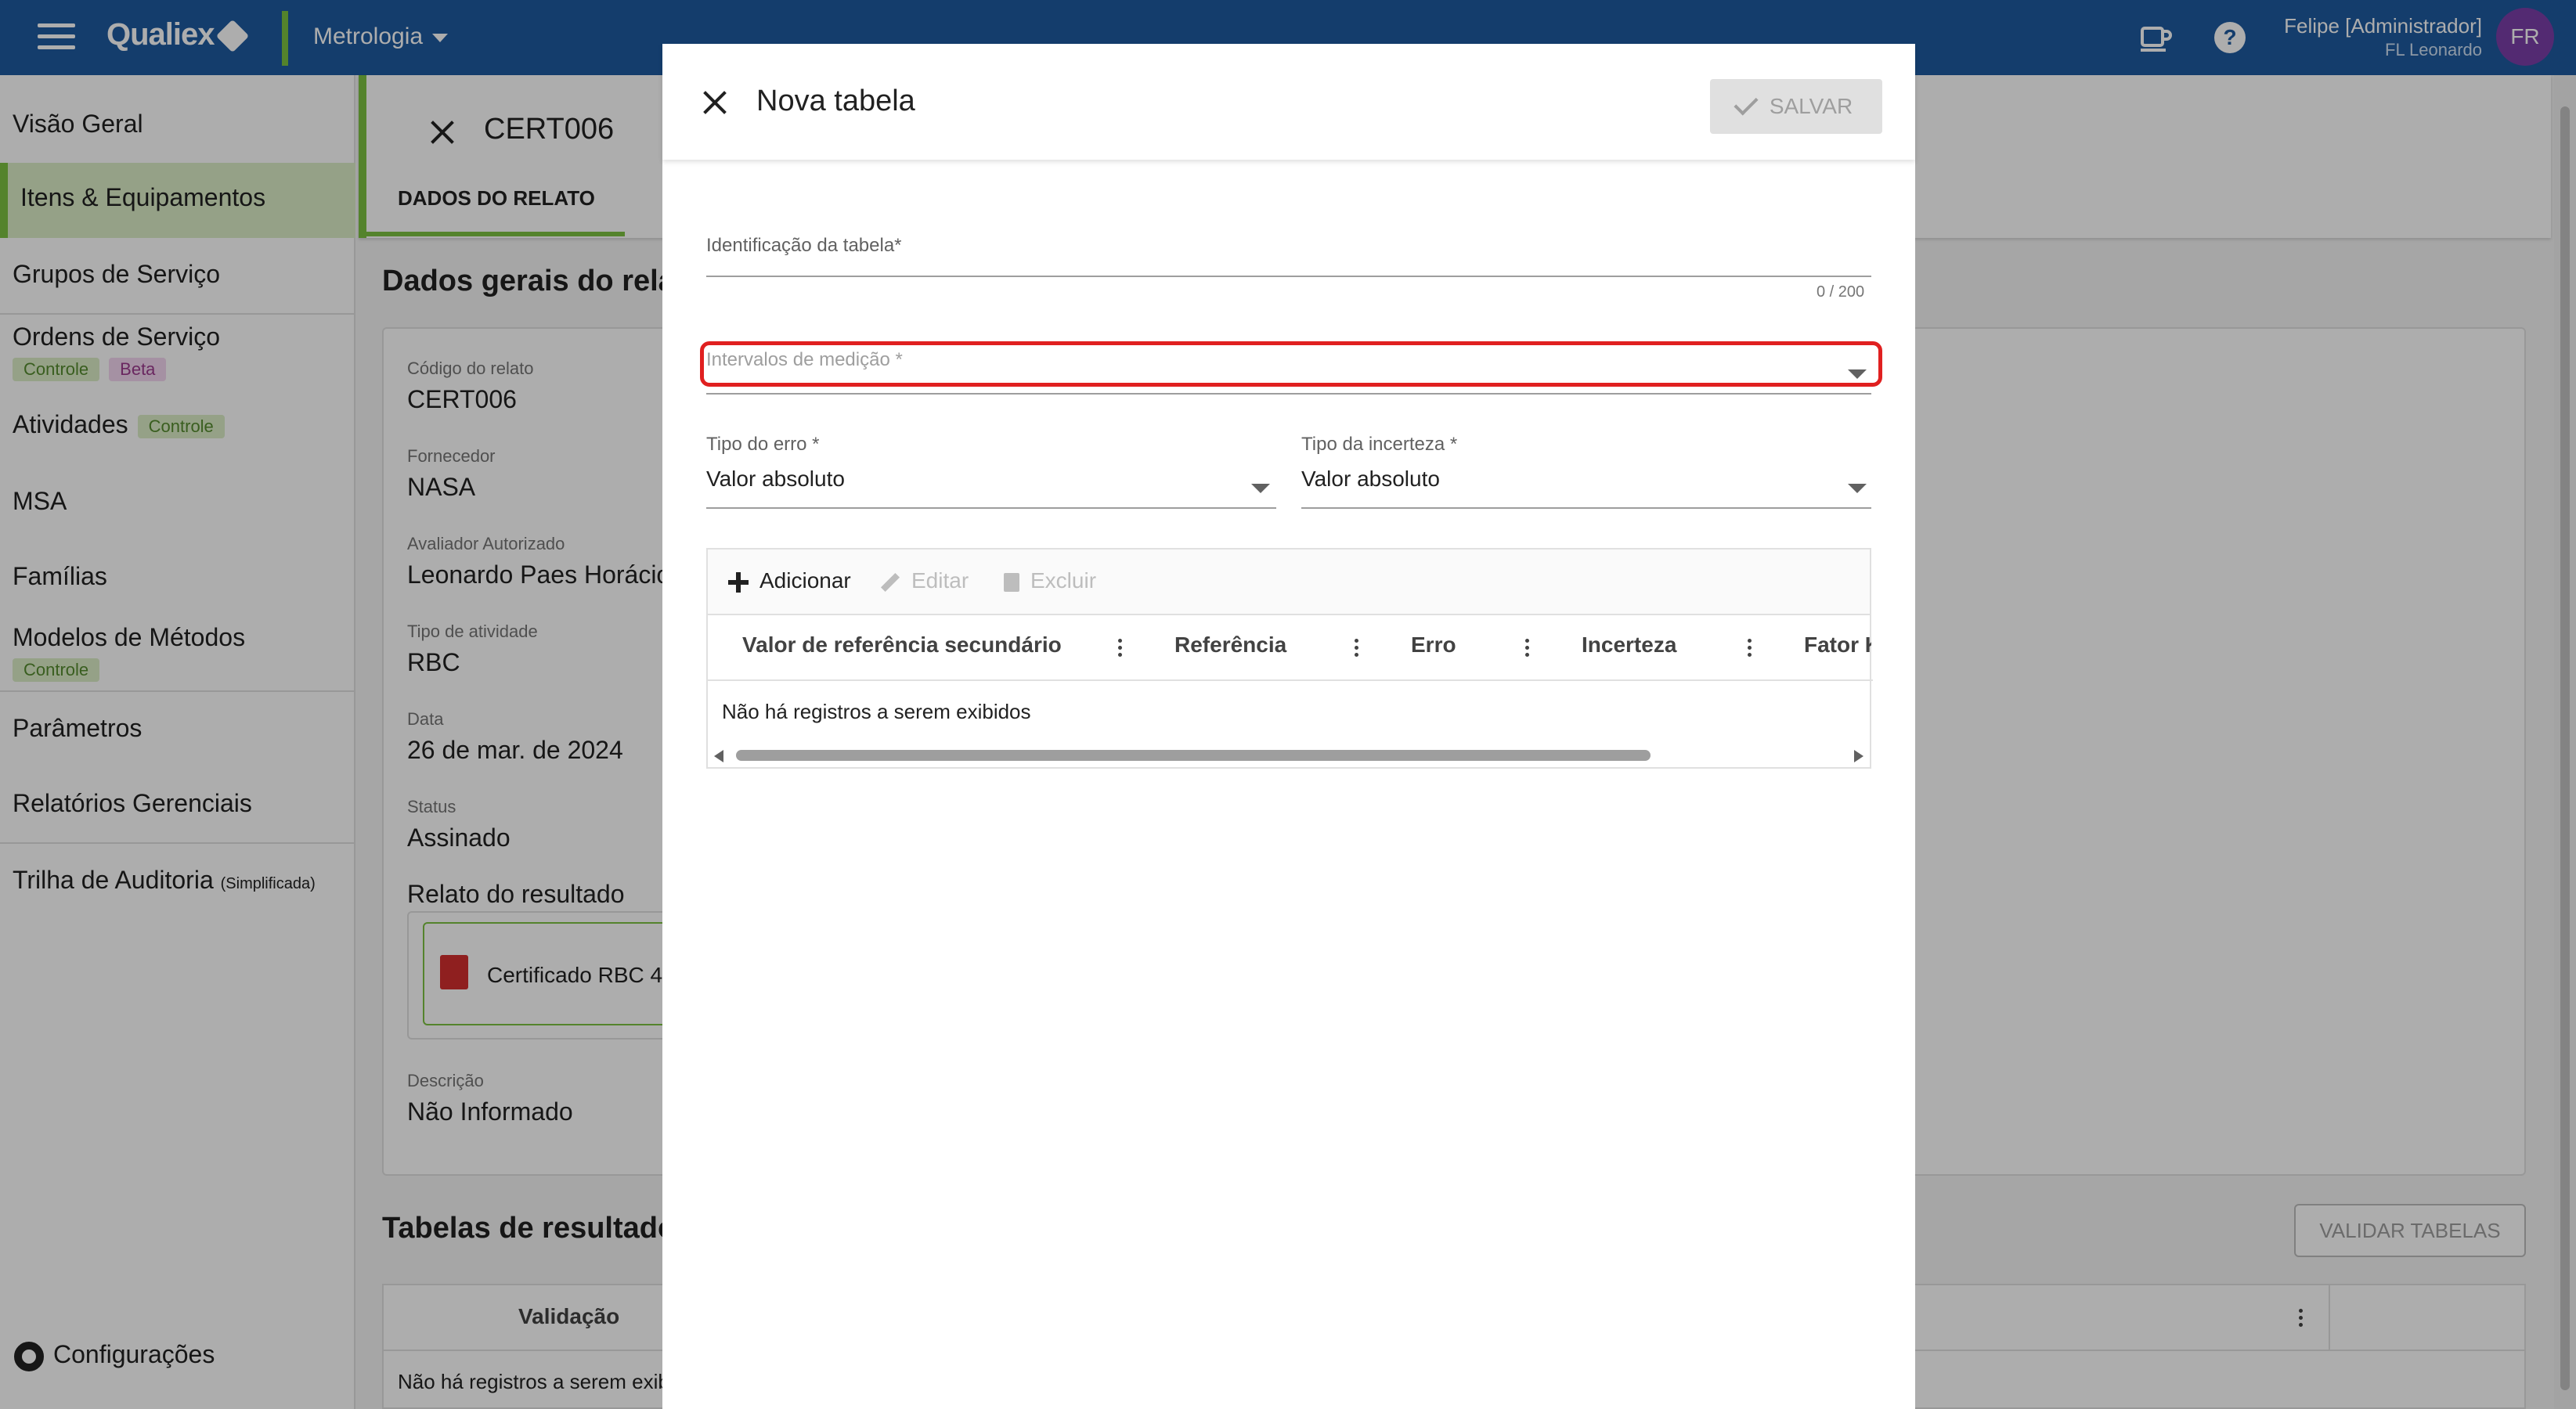 The height and width of the screenshot is (1409, 2576). I want to click on column-header-valor-ref-secundario: Valor de referência secundário, so click(902, 645).